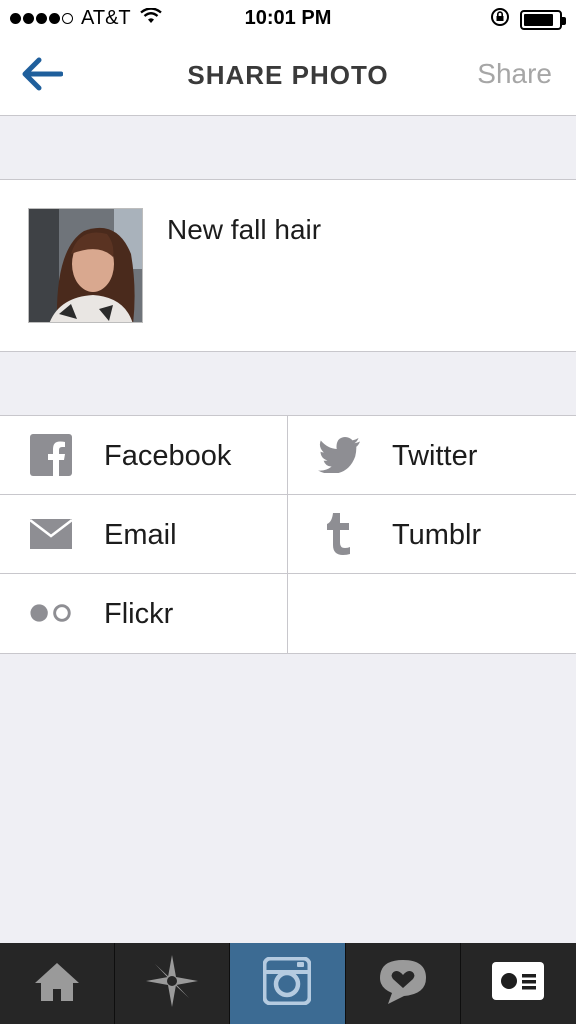  What do you see at coordinates (514, 74) in the screenshot?
I see `share-button: Share` at bounding box center [514, 74].